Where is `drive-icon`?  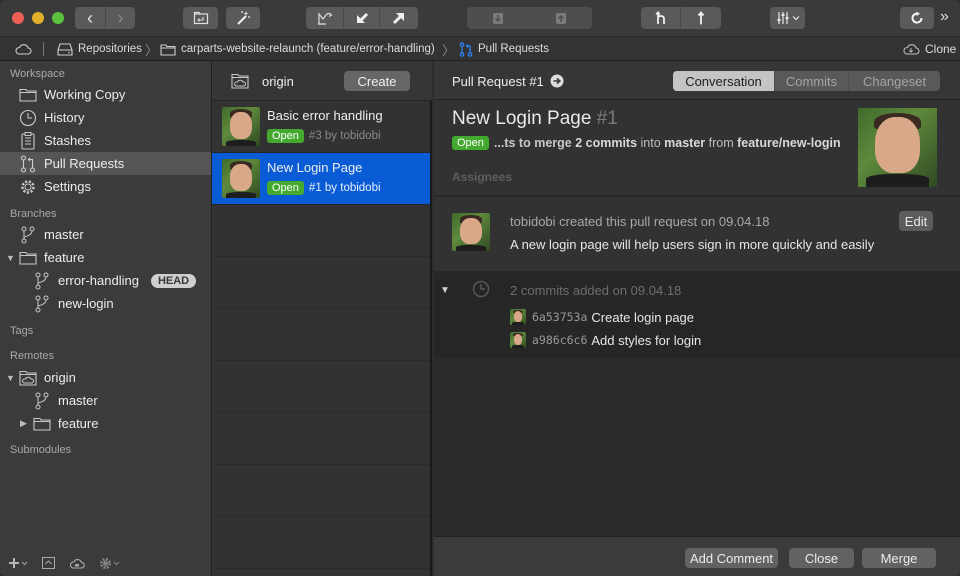
drive-icon is located at coordinates (65, 49).